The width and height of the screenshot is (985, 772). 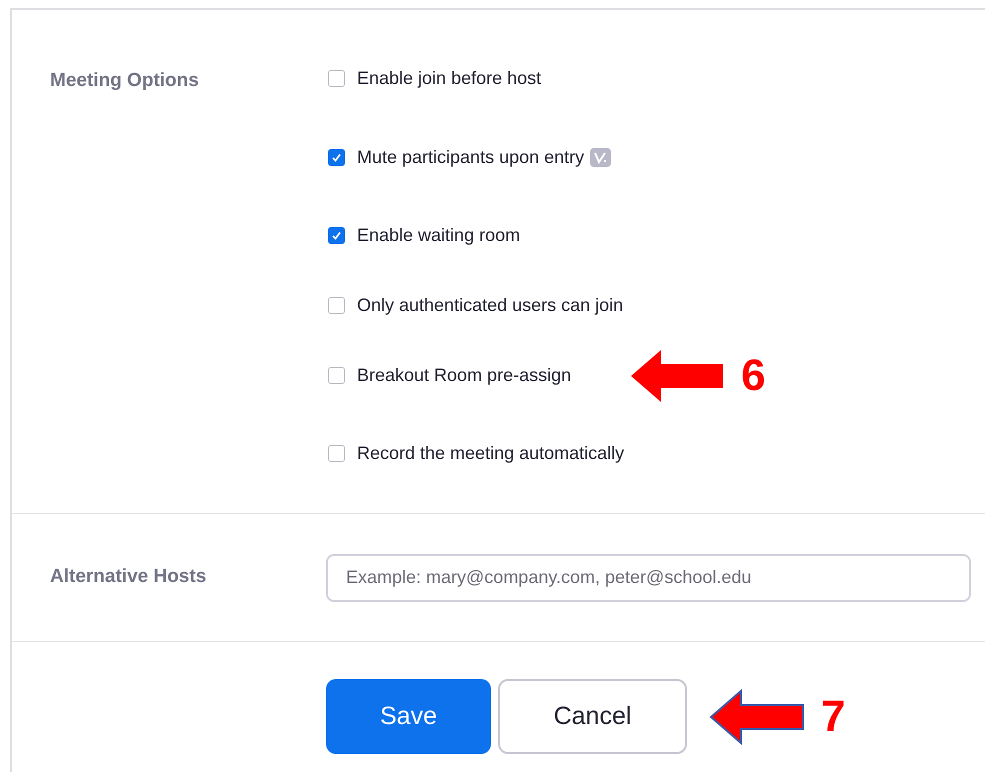 What do you see at coordinates (449, 78) in the screenshot?
I see `option-label: Enable join before host` at bounding box center [449, 78].